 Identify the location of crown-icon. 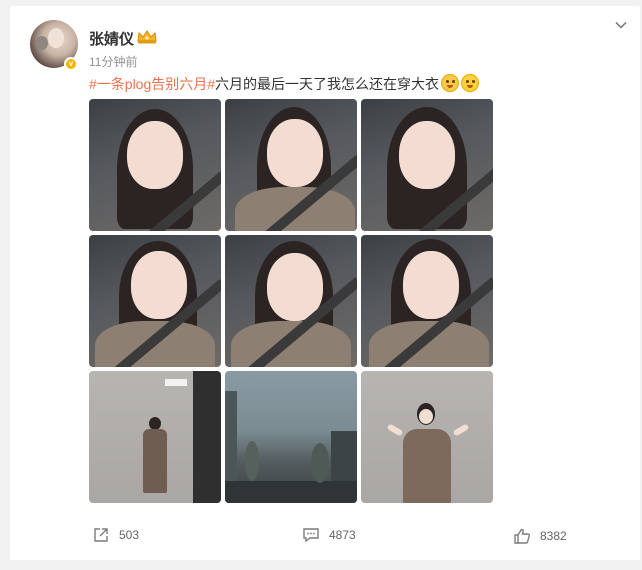
(147, 37).